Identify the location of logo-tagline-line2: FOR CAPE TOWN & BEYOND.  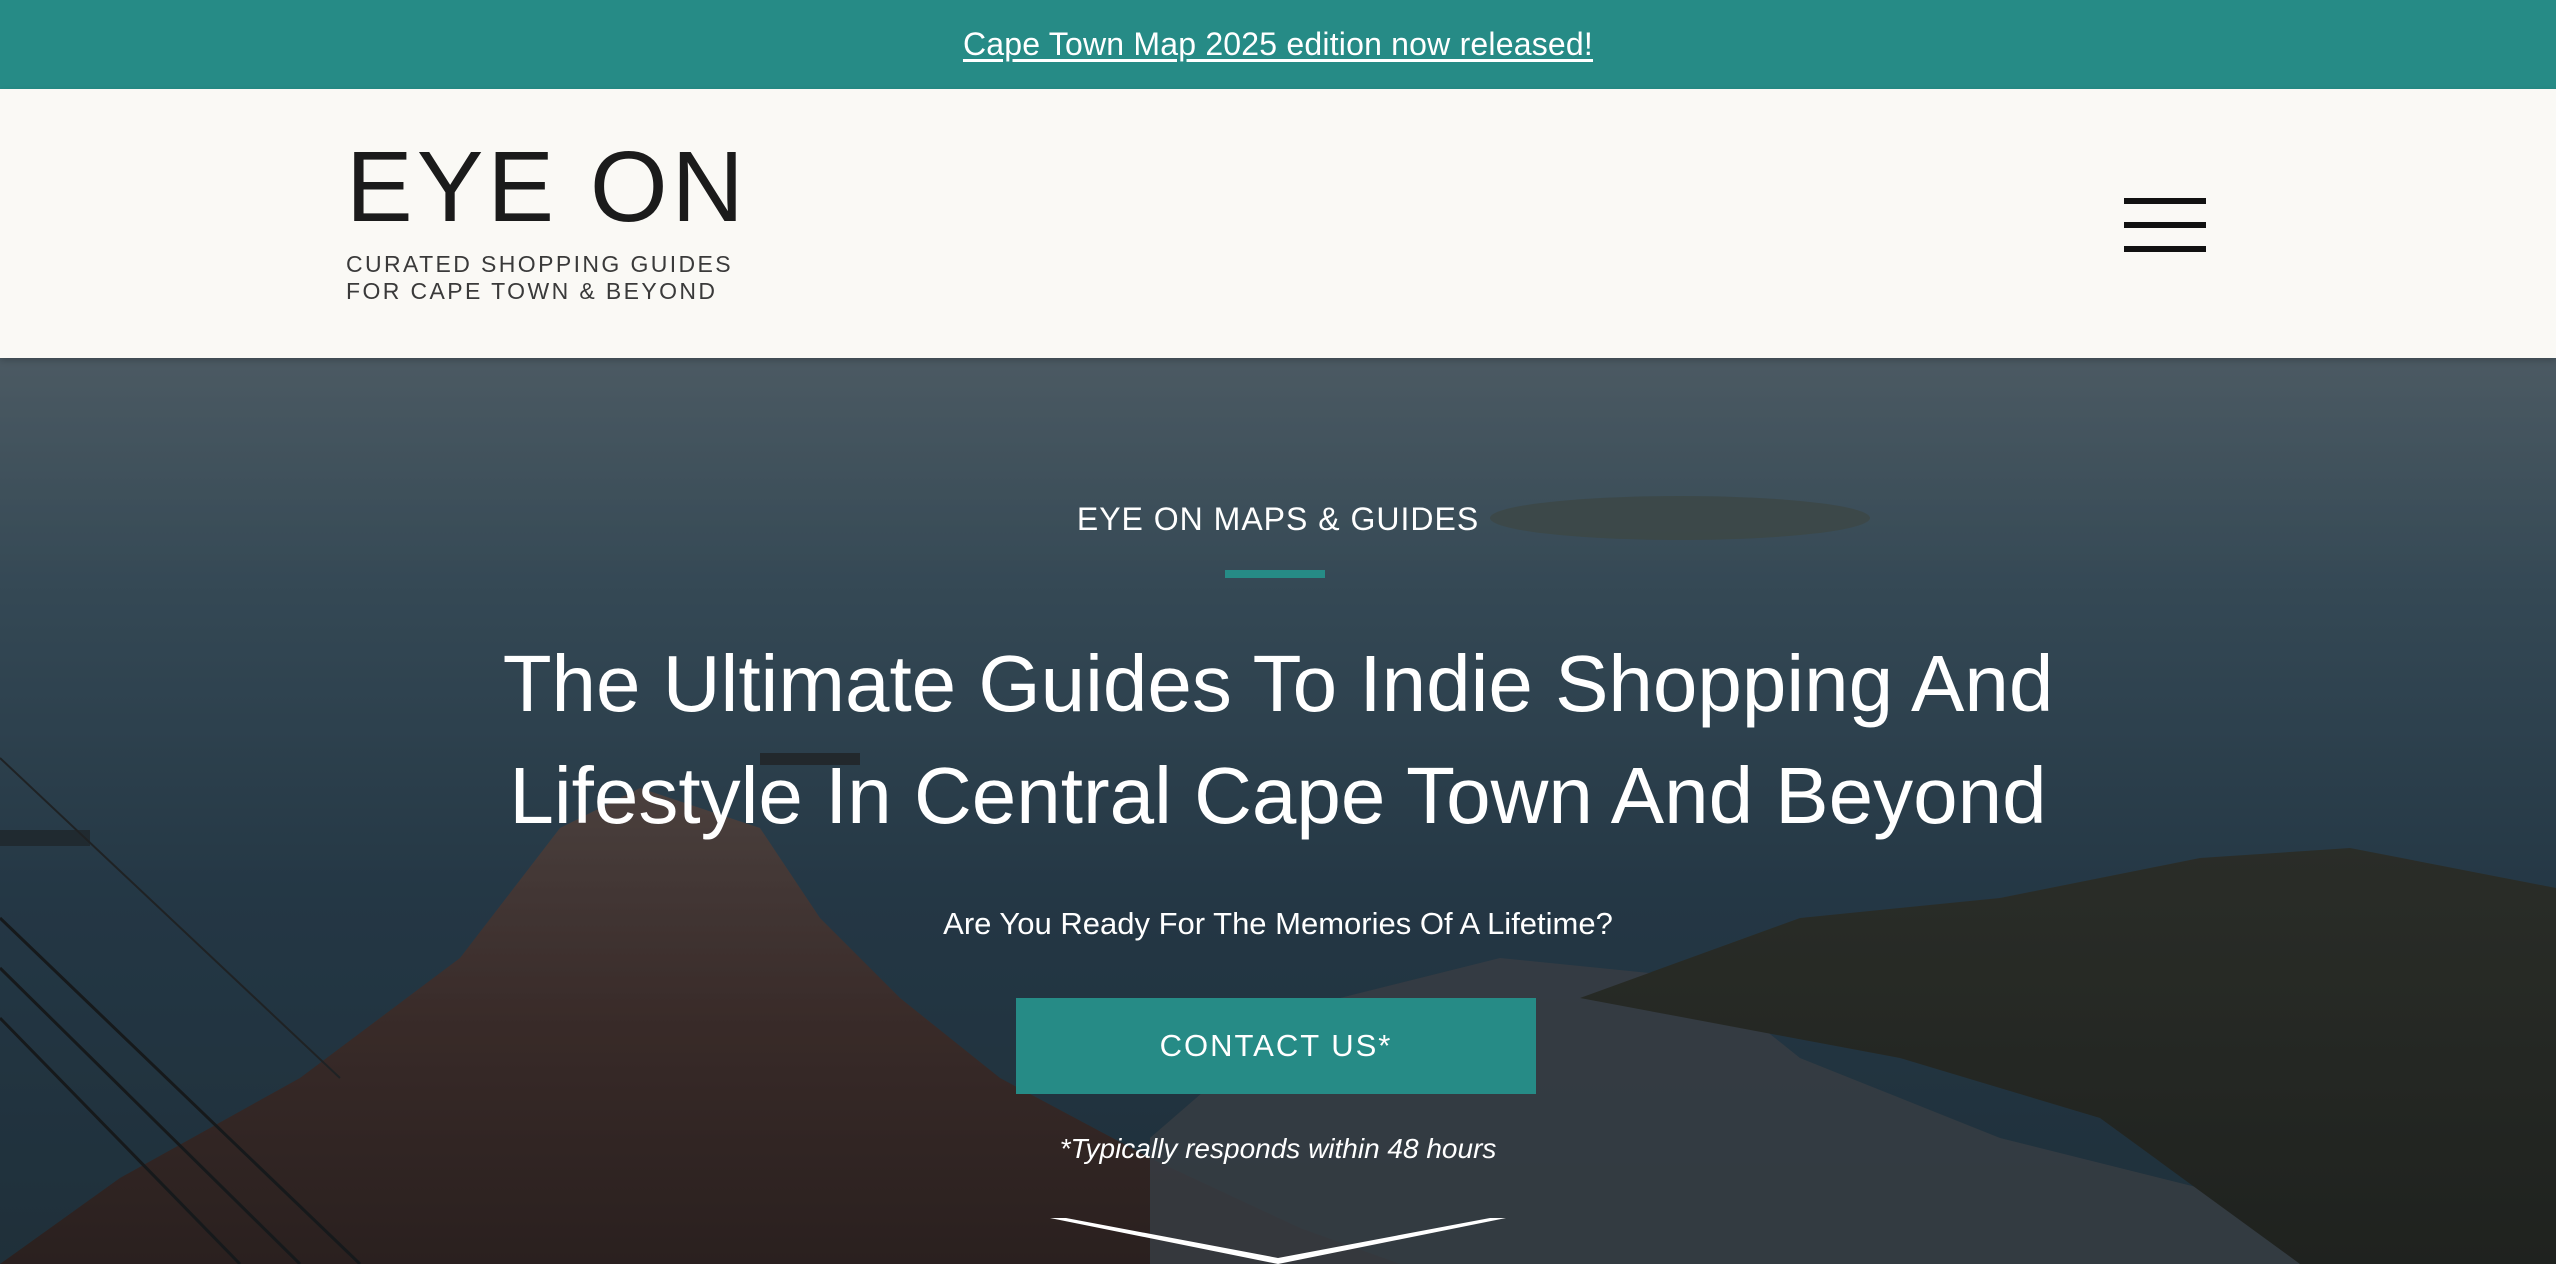
(532, 291).